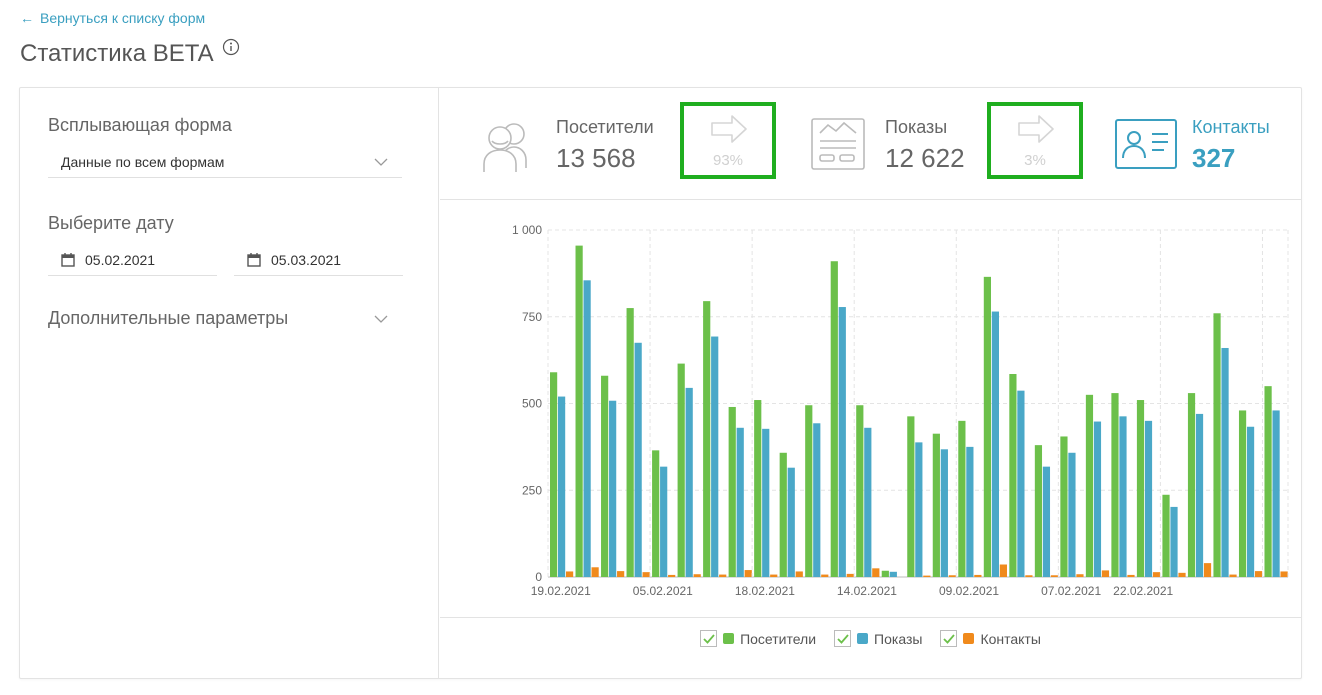  Describe the element at coordinates (863, 638) in the screenshot. I see `shows-swatch` at that location.